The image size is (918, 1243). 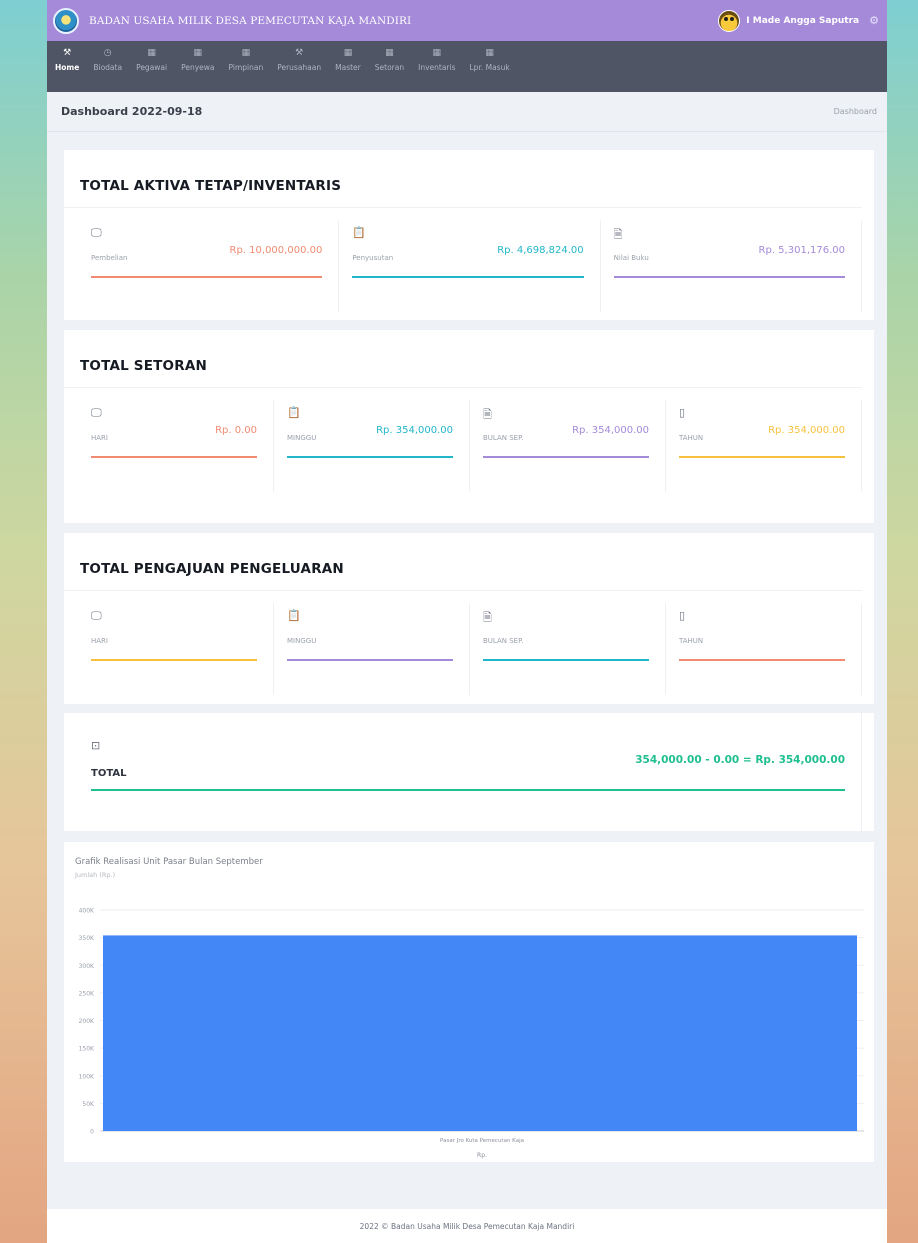 I want to click on y-tick-label: 150K, so click(x=87, y=1049).